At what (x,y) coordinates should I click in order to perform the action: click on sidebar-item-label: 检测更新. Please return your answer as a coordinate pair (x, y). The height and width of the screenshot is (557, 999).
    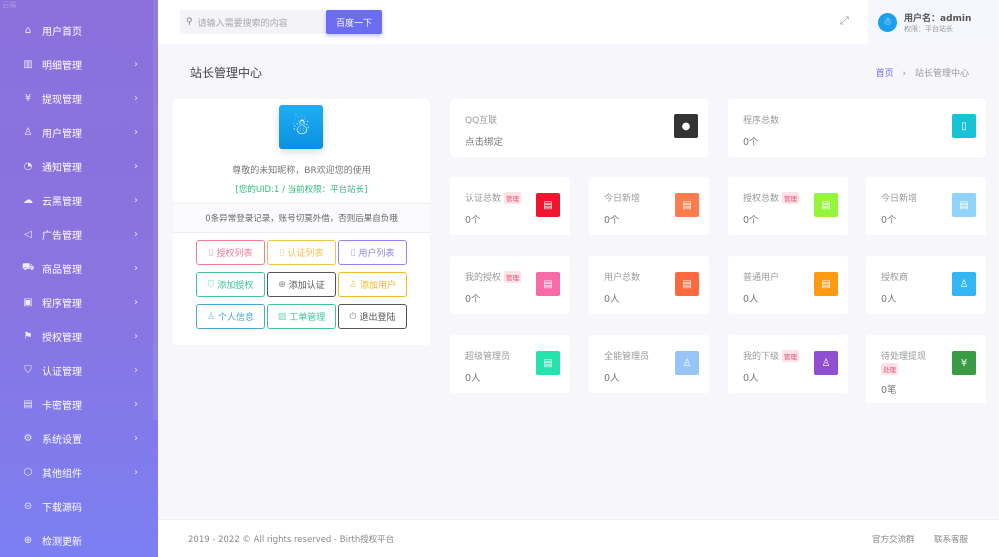
    Looking at the image, I should click on (62, 542).